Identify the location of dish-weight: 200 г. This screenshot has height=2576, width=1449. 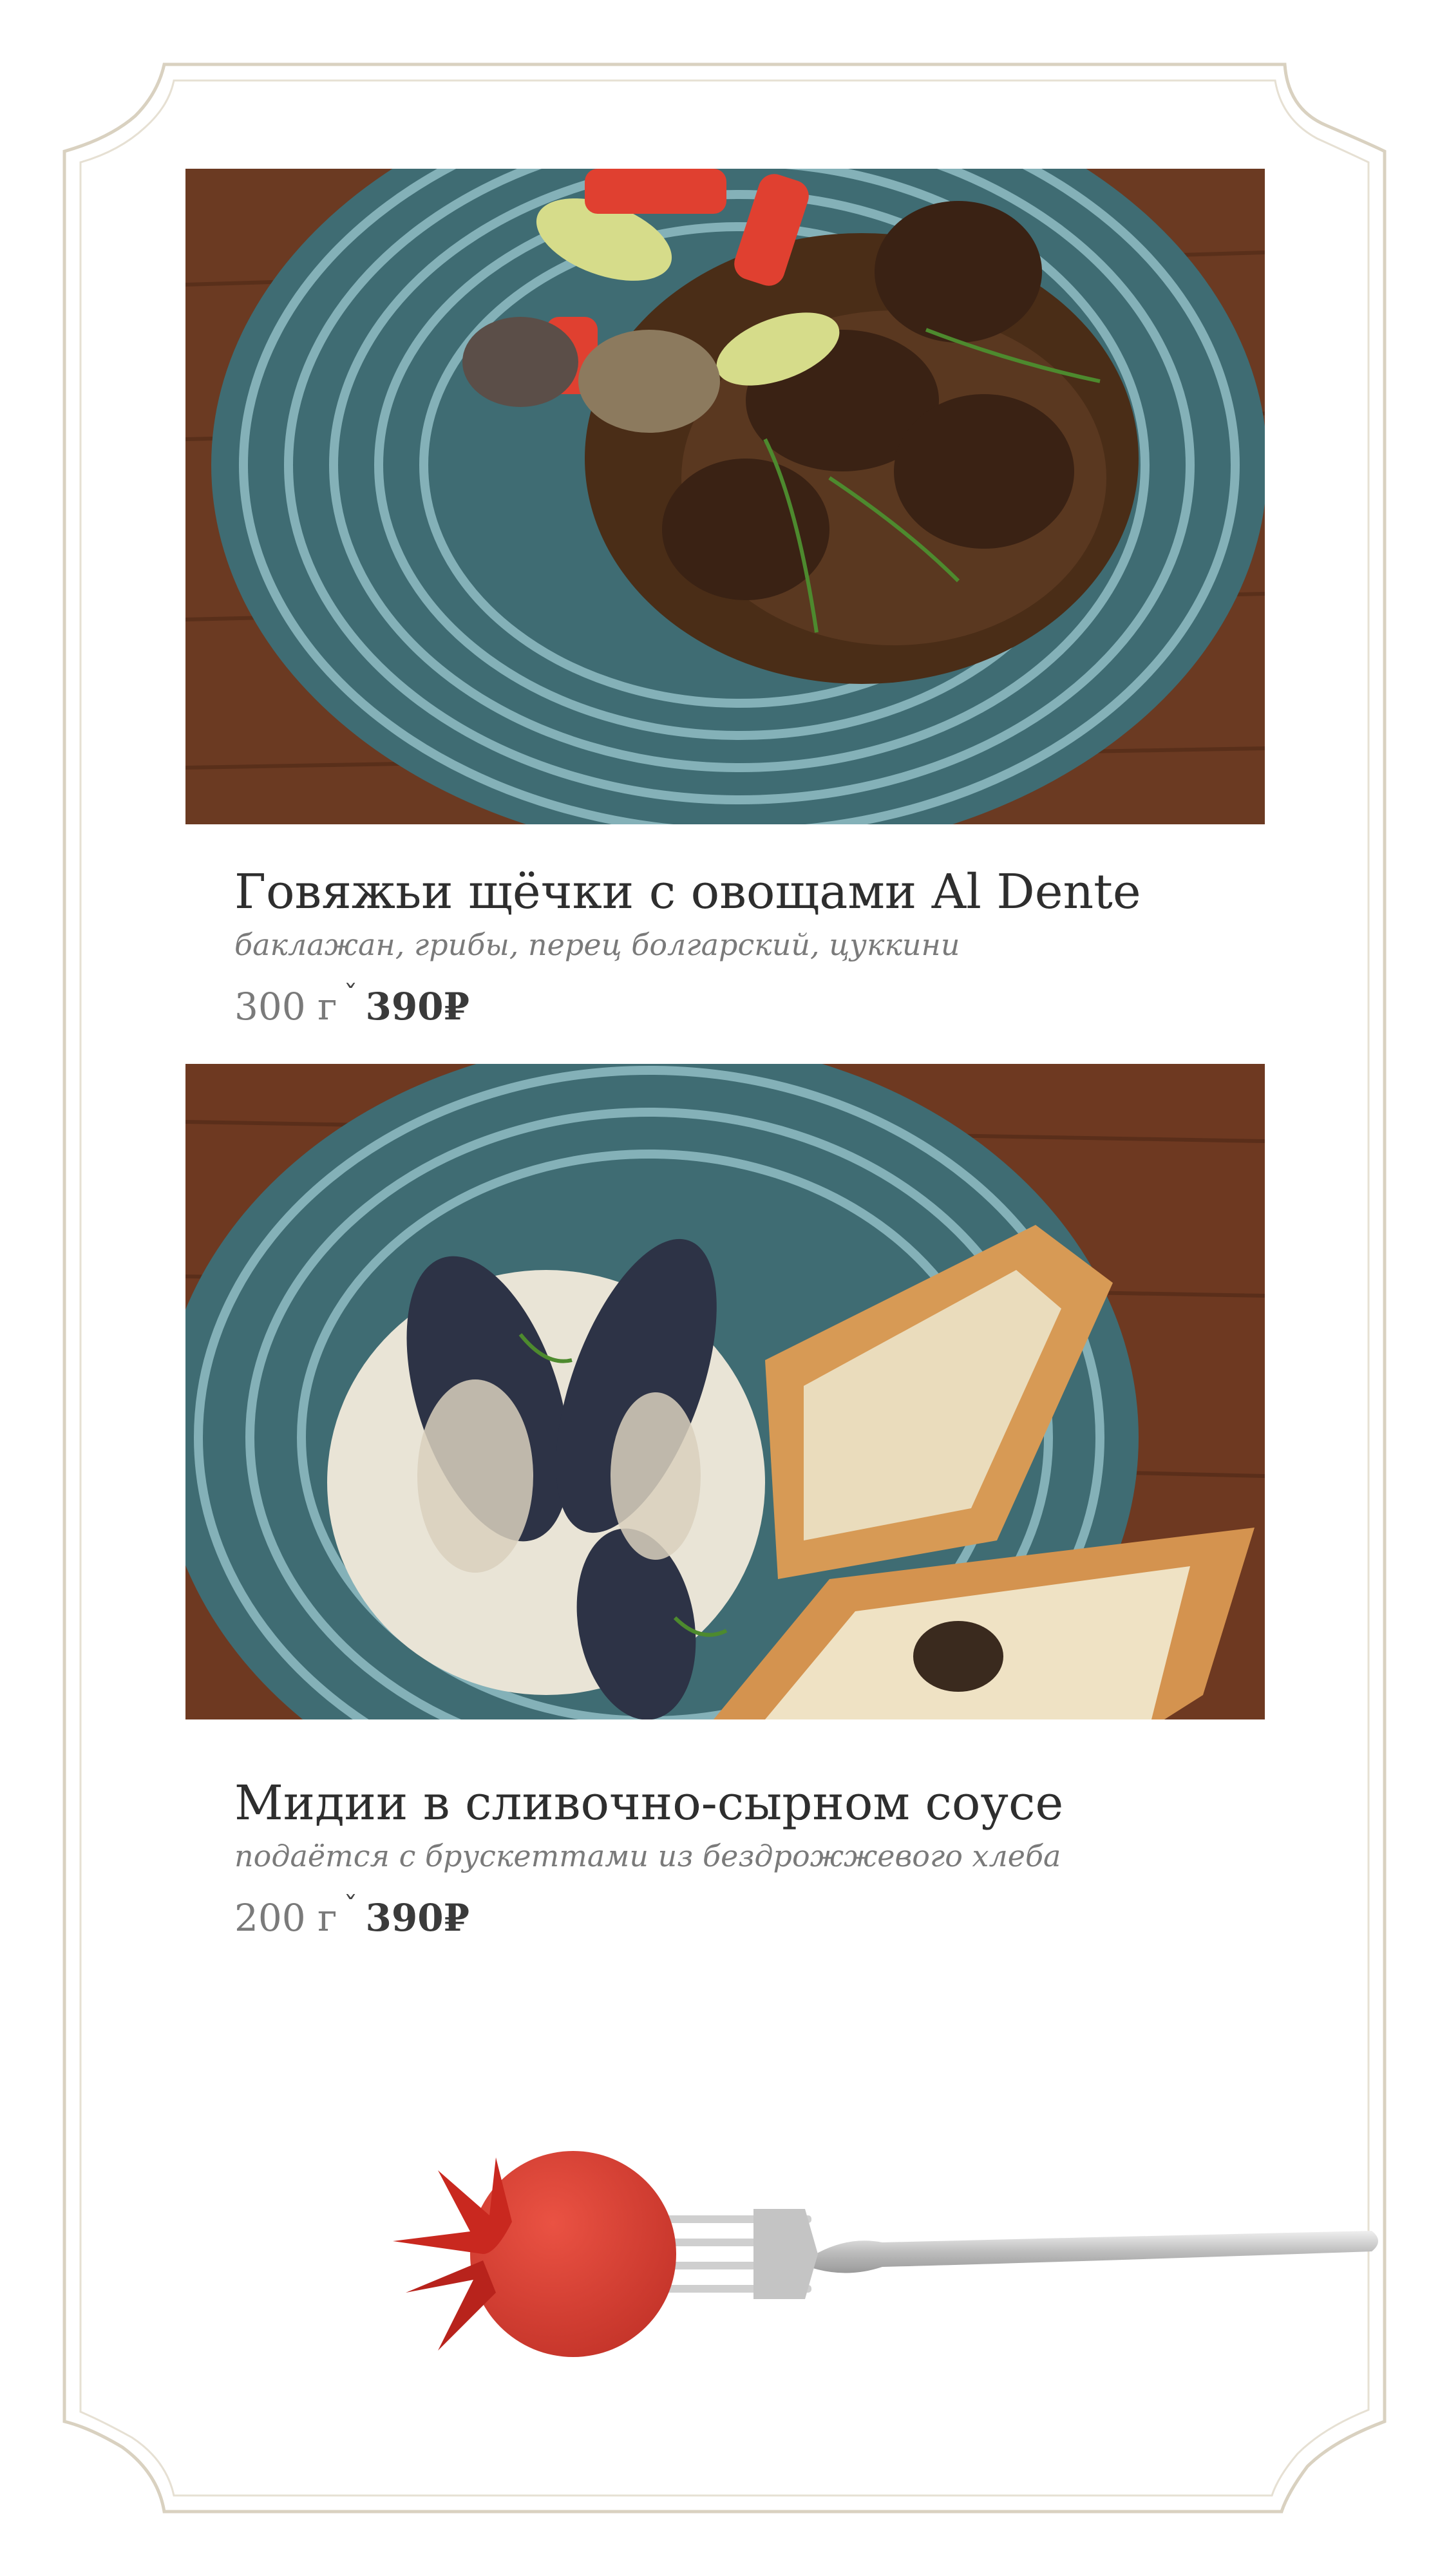
(285, 1918).